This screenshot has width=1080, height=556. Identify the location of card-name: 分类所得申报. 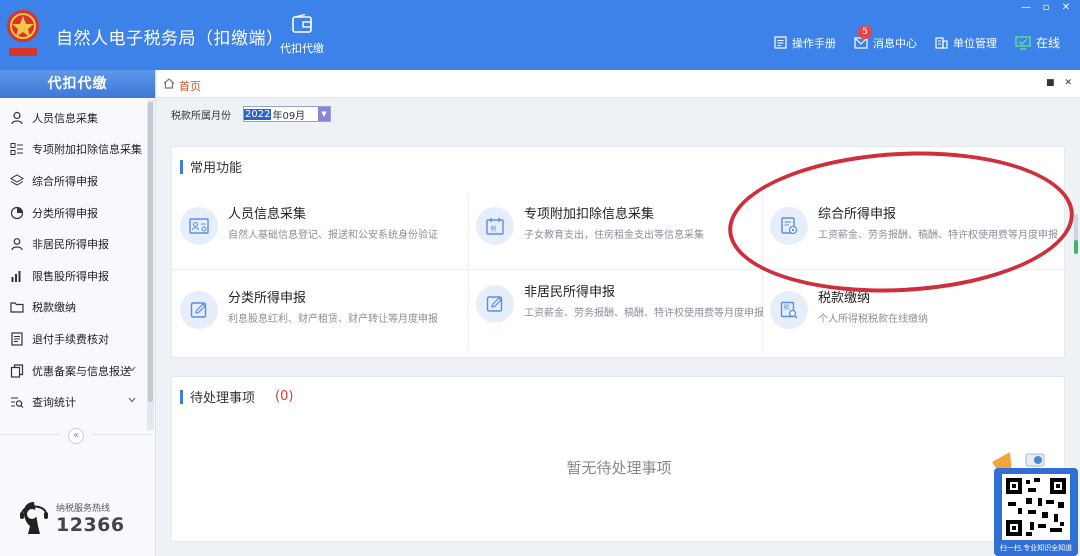
(267, 298).